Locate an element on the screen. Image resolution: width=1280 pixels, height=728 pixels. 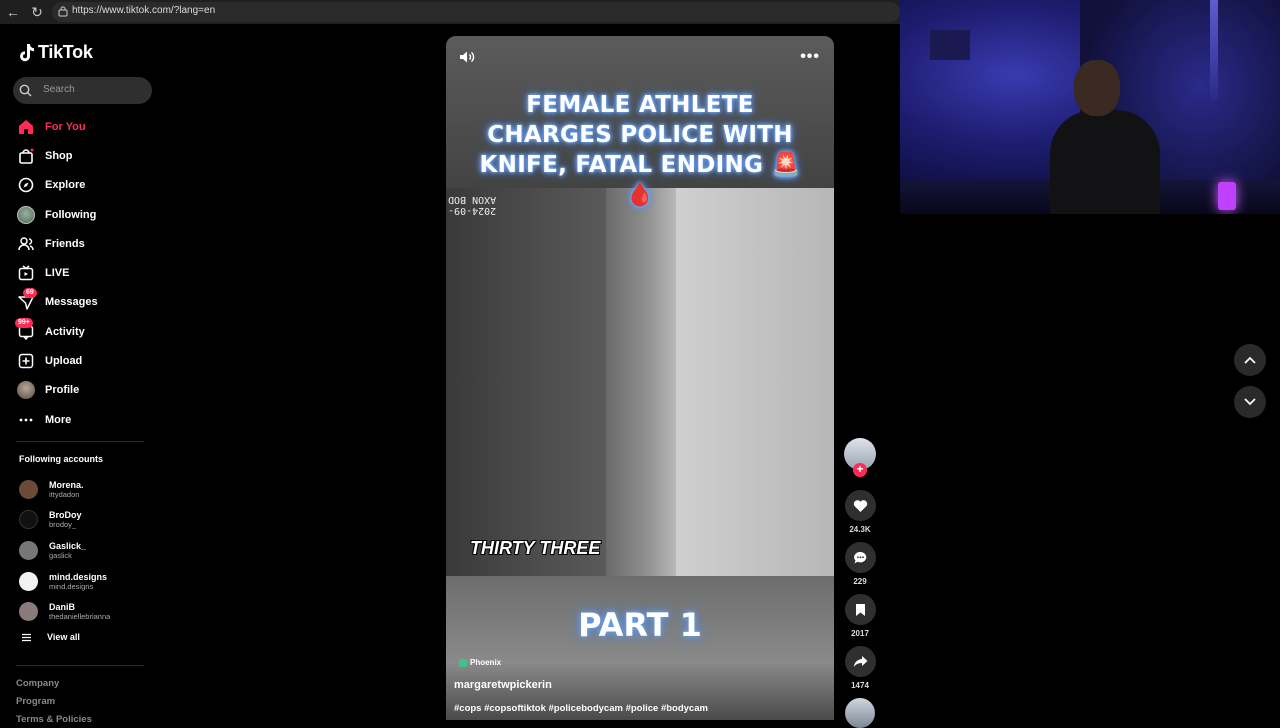
search-icon is located at coordinates (25, 90).